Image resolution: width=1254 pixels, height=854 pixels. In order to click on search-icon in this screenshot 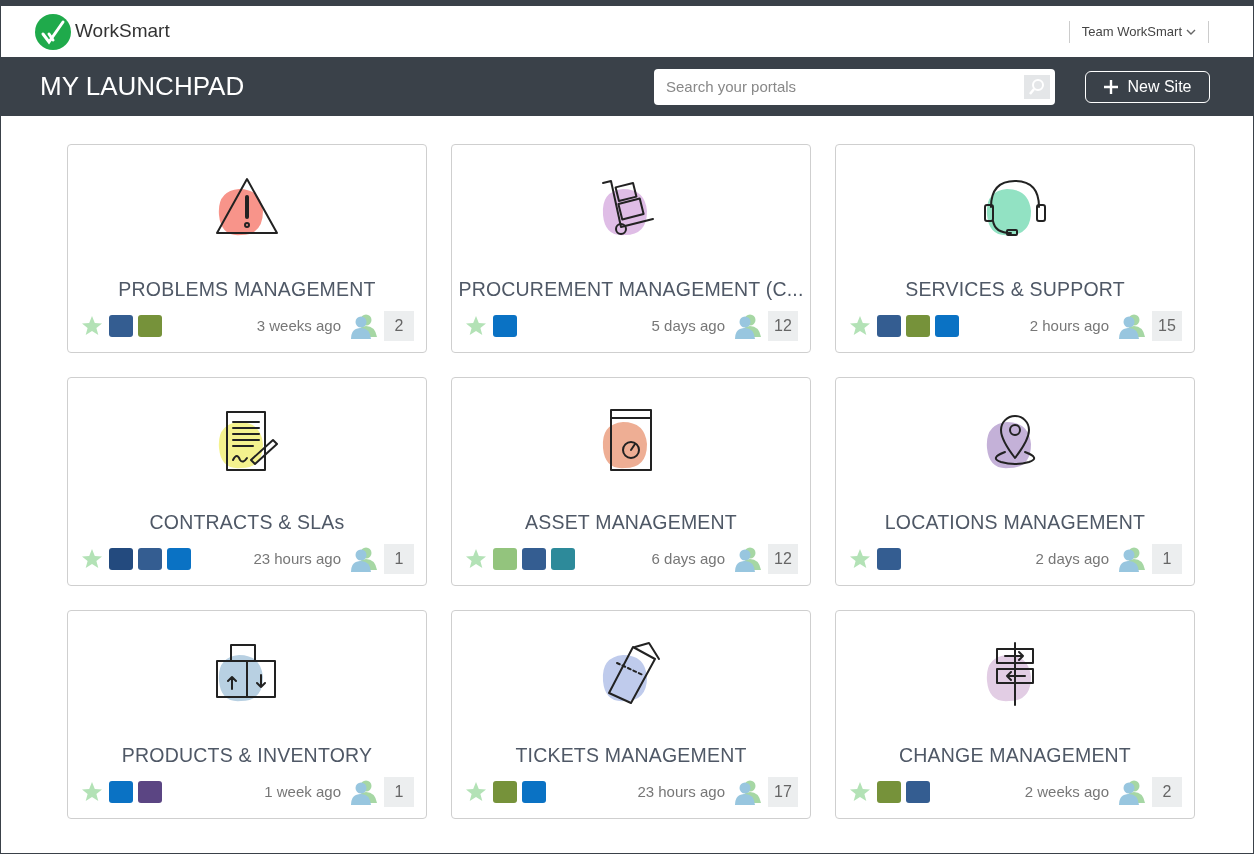, I will do `click(1037, 86)`.